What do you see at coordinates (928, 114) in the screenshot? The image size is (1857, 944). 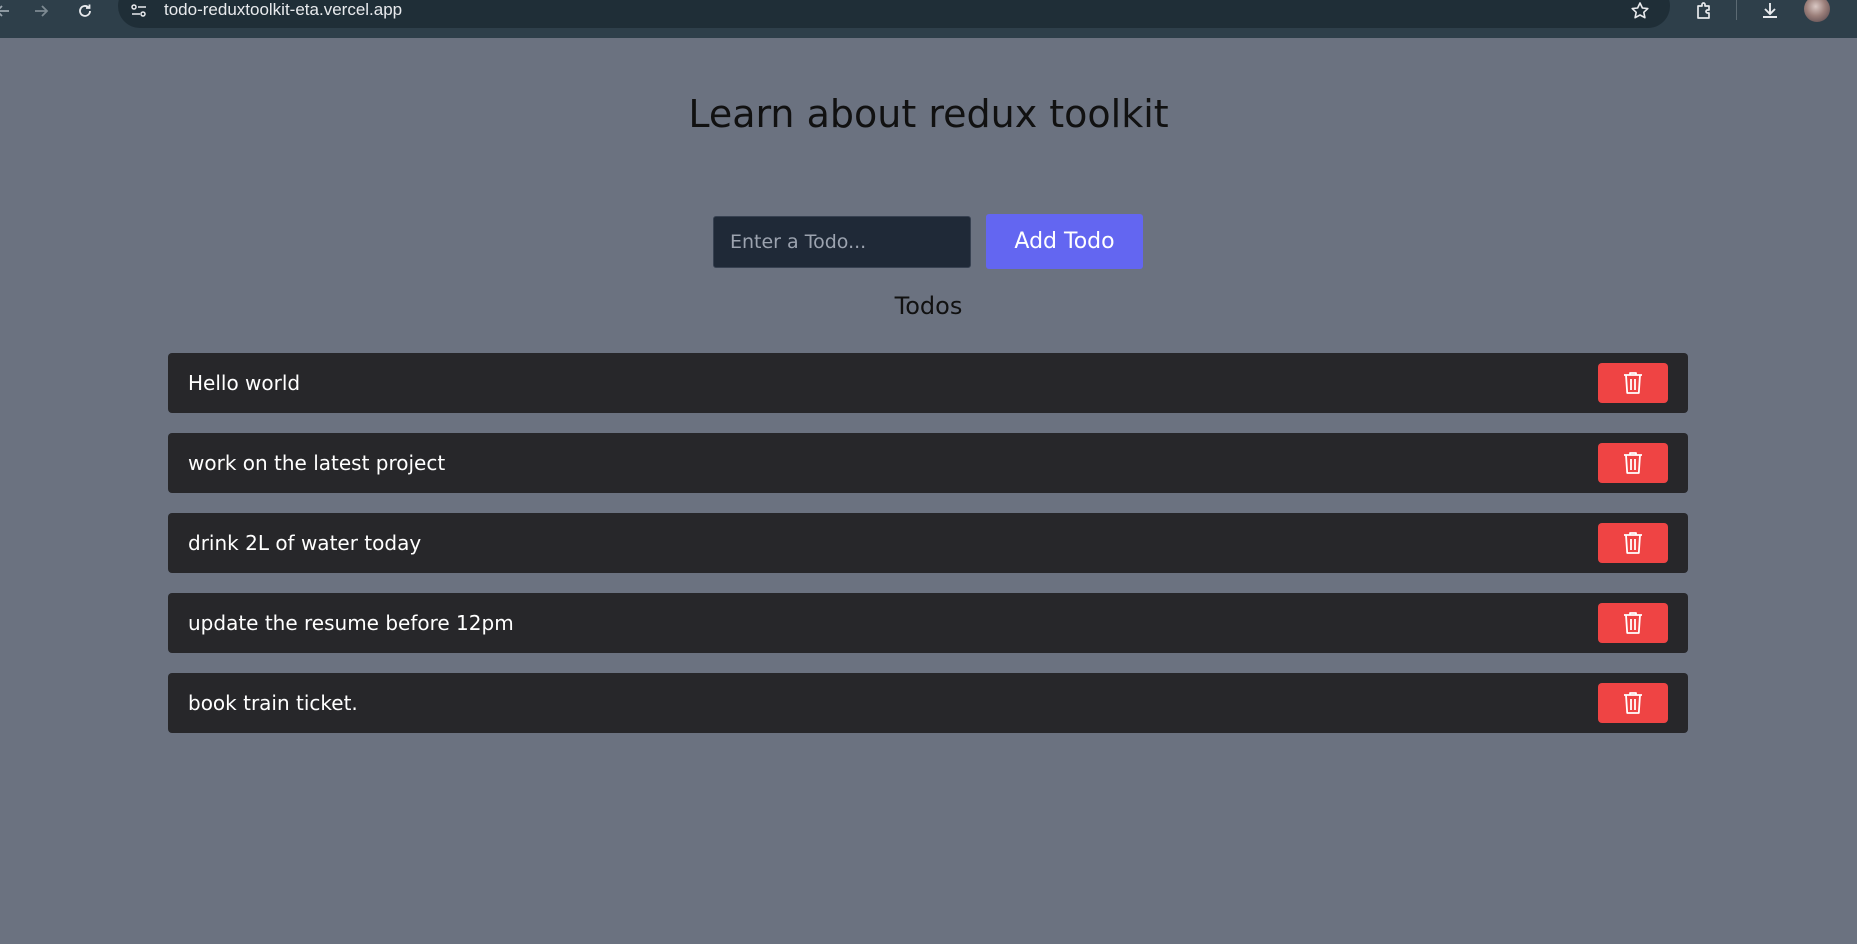 I see `page-title: Learn about redux toolkit` at bounding box center [928, 114].